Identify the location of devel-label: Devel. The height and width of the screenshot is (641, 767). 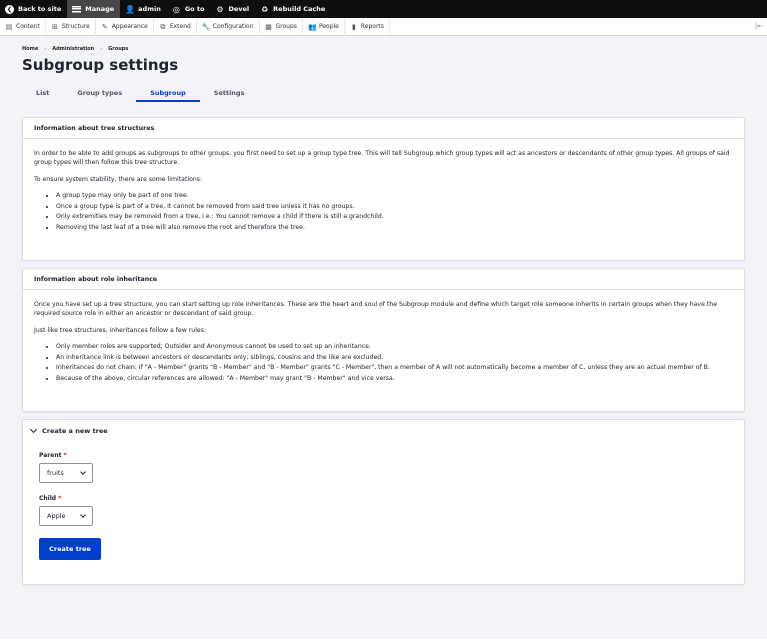
(239, 9).